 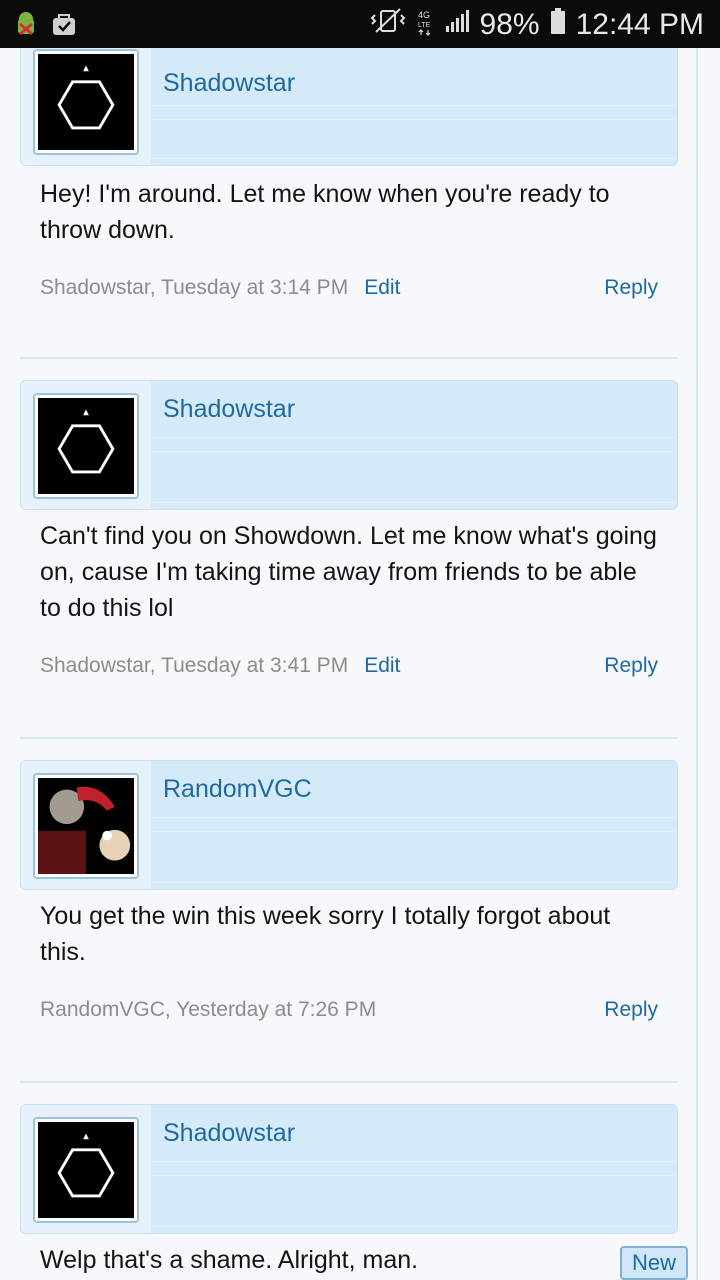 I want to click on post-meta: Shadowstar, Tuesday at 3:14 PM Edit Reply, so click(x=349, y=291).